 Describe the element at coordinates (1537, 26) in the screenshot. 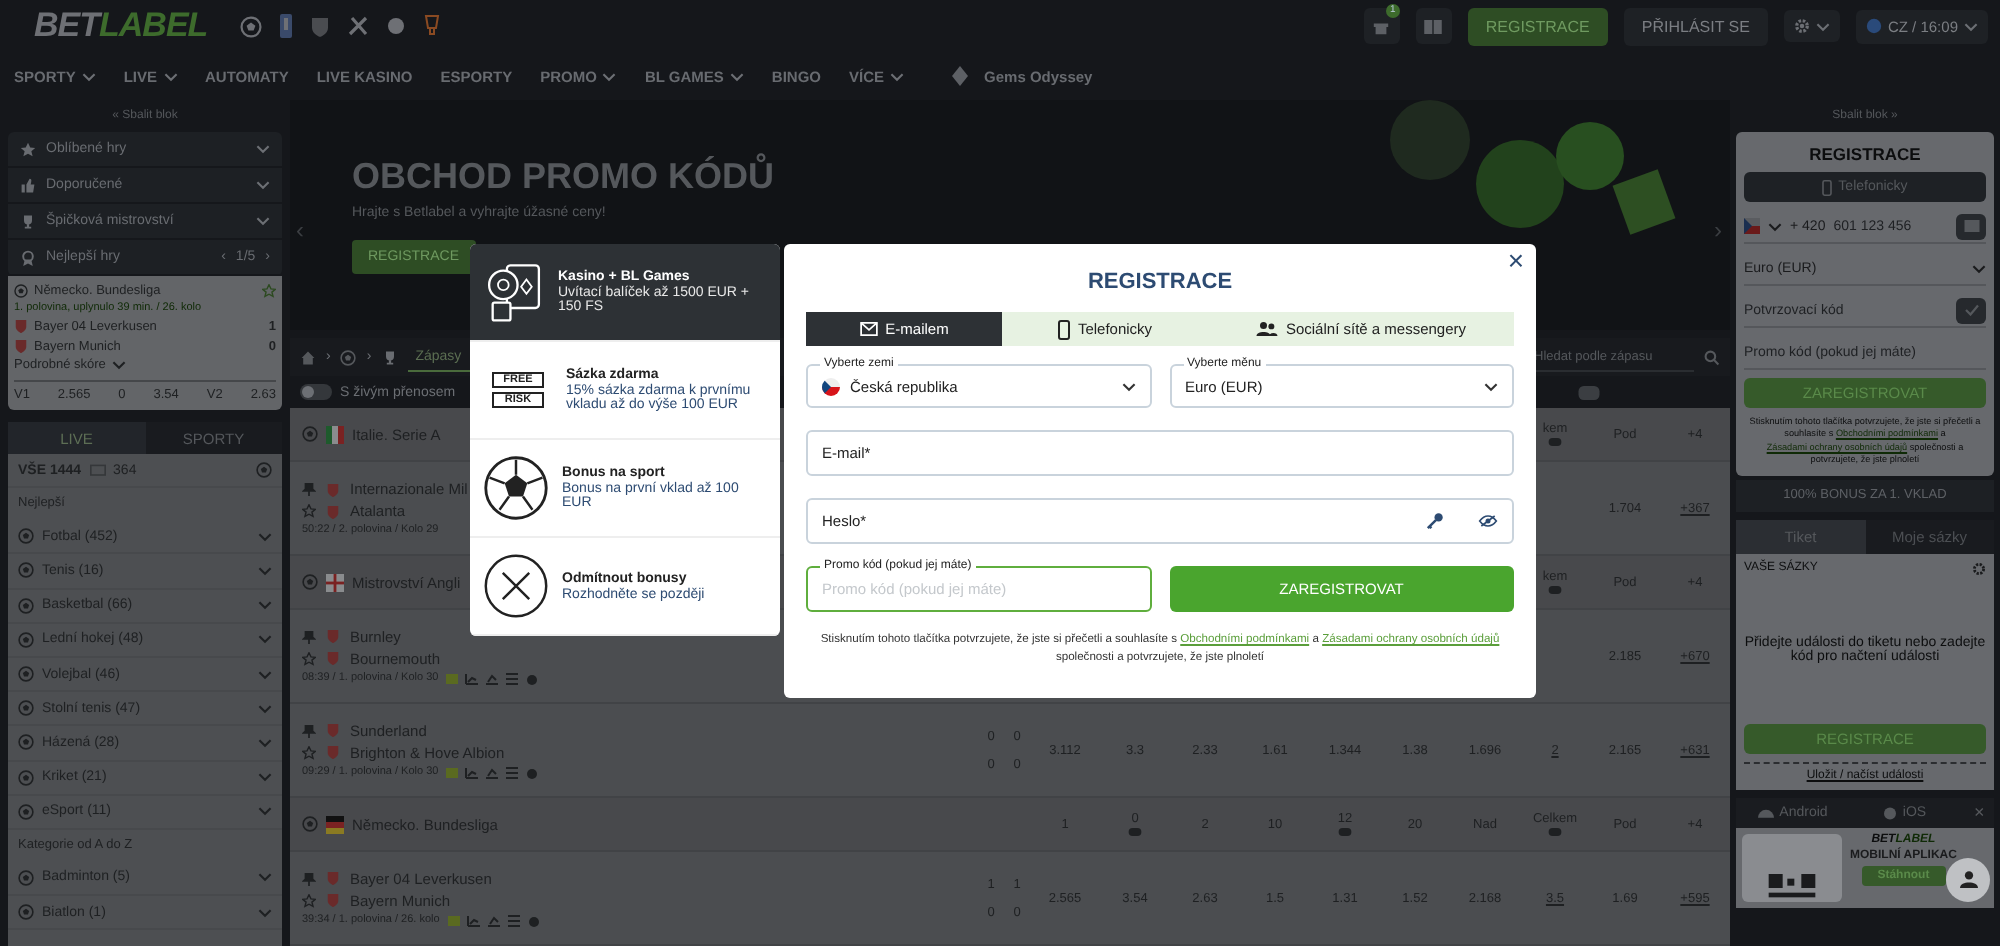

I see `register-button: REGISTRACE` at that location.